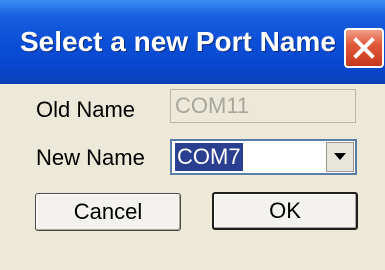  I want to click on cancel-button: Cancel, so click(108, 212).